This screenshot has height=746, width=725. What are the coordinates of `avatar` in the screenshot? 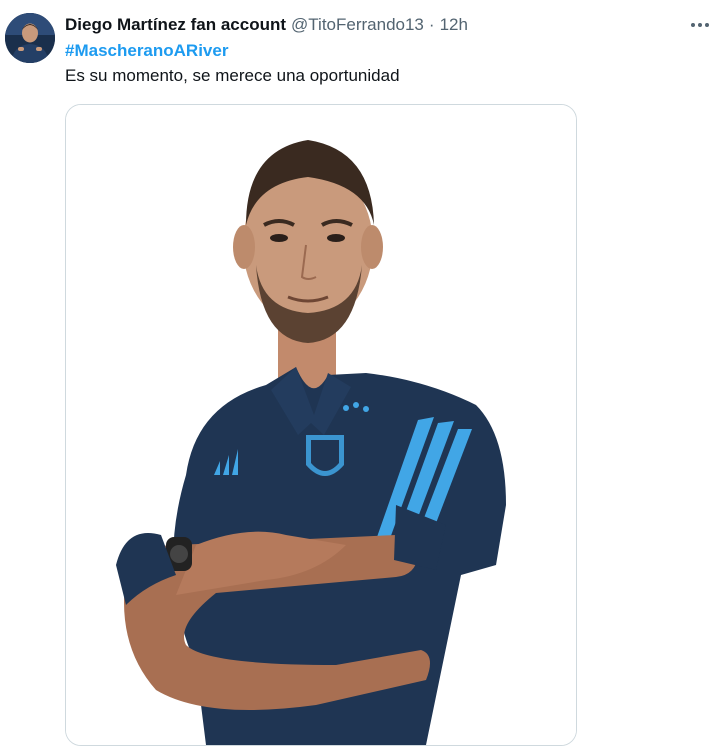 It's located at (30, 38).